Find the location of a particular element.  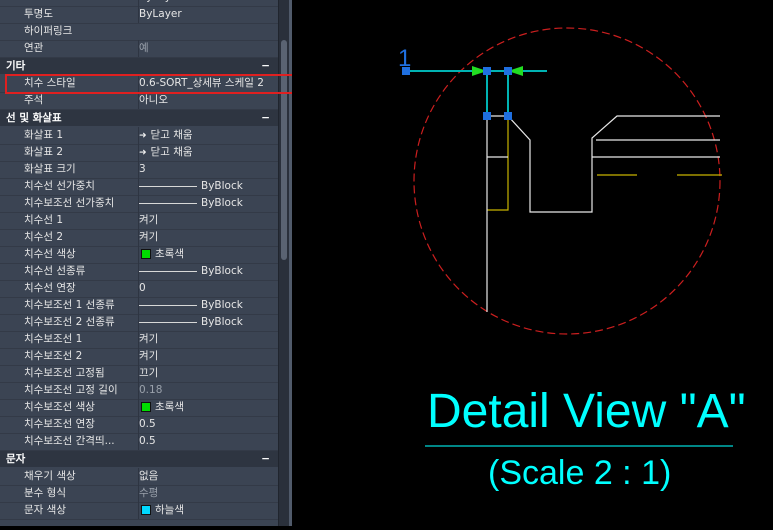

dimension-entity: 1 is located at coordinates (472, 82).